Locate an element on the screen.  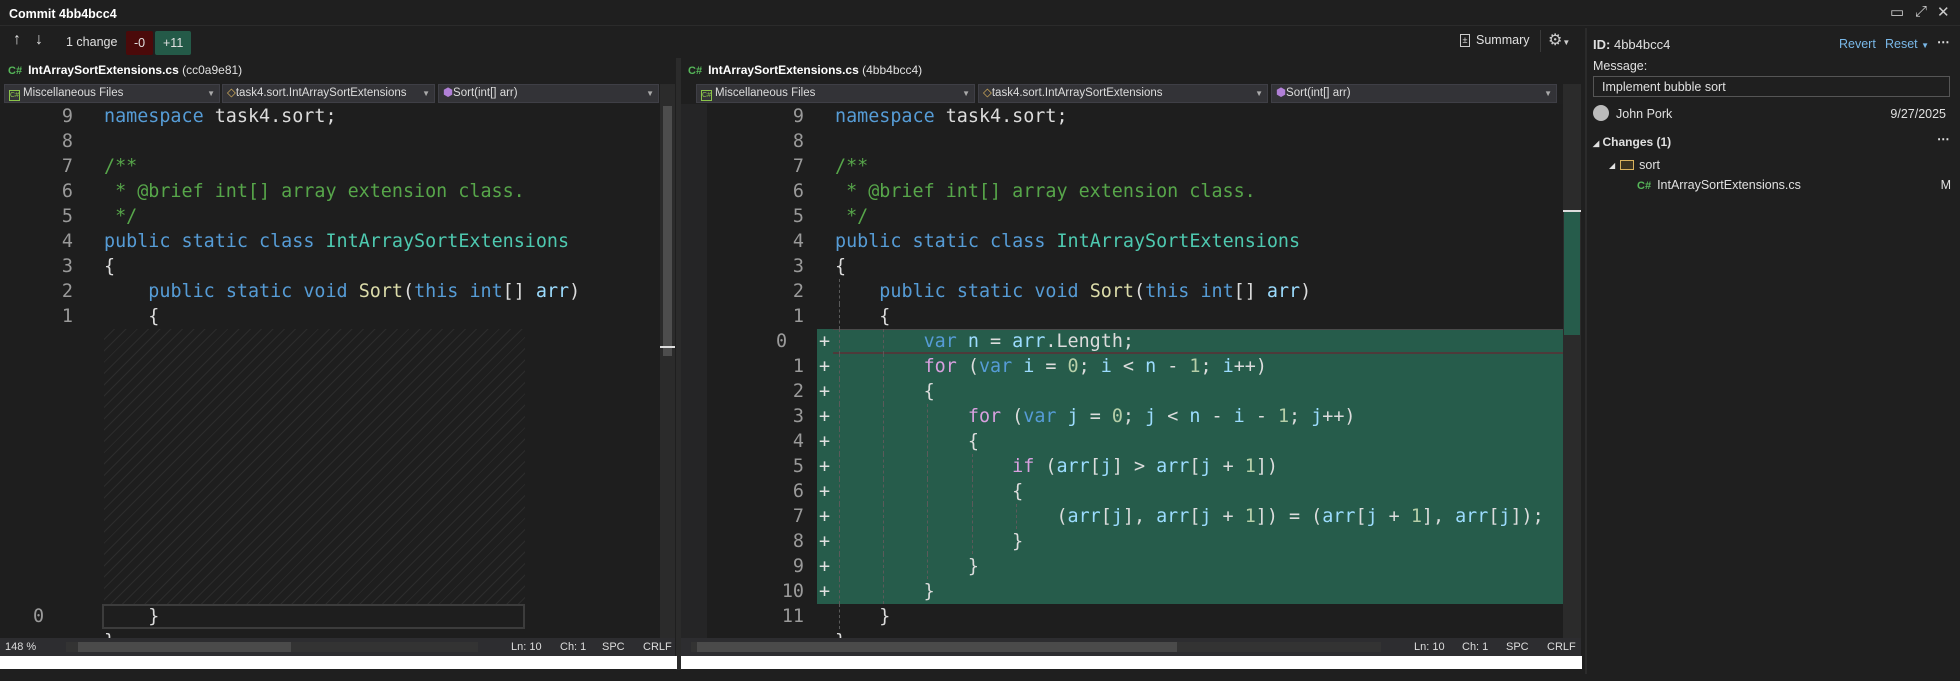
chevron-down-icon: ▼ is located at coordinates (1548, 93).